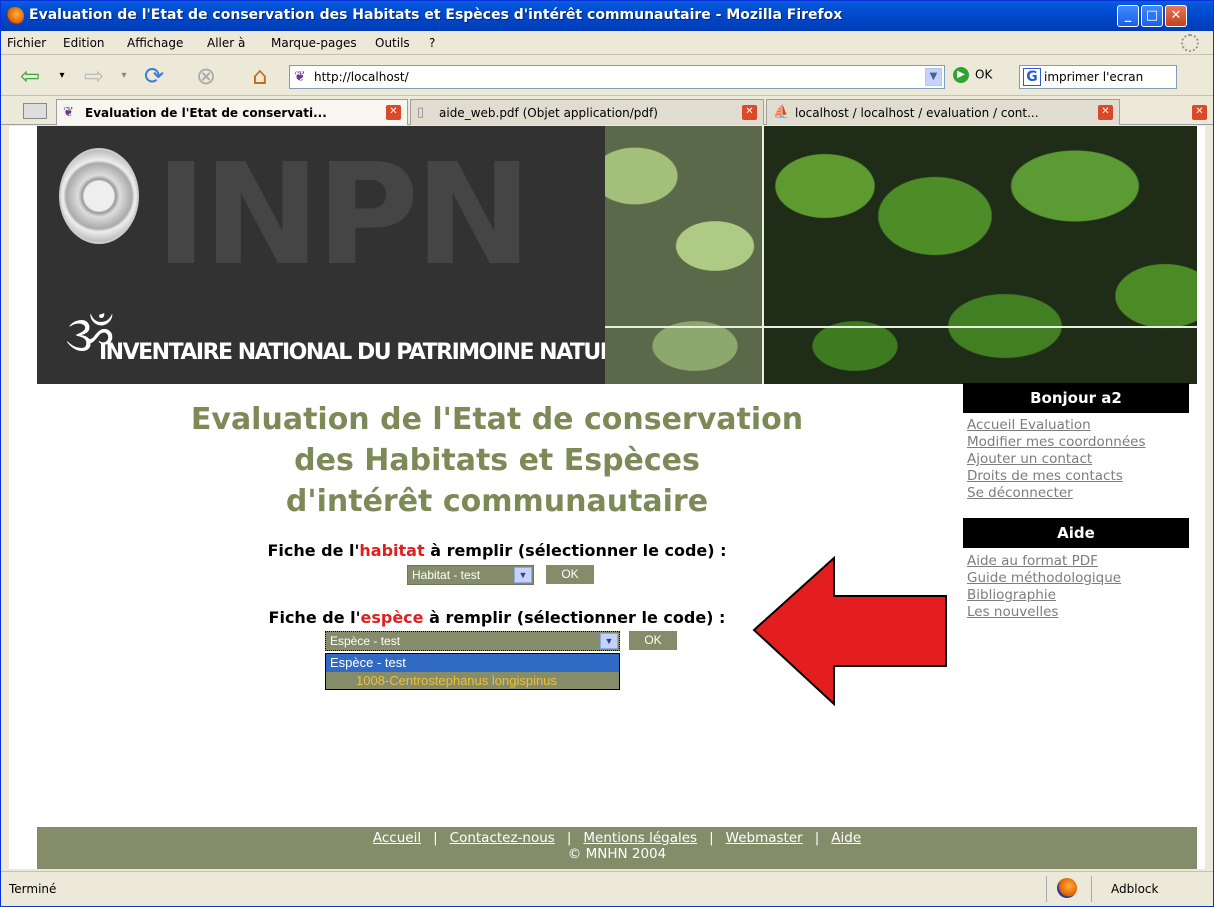  Describe the element at coordinates (846, 838) in the screenshot. I see `footer-link-aide: Aide` at that location.